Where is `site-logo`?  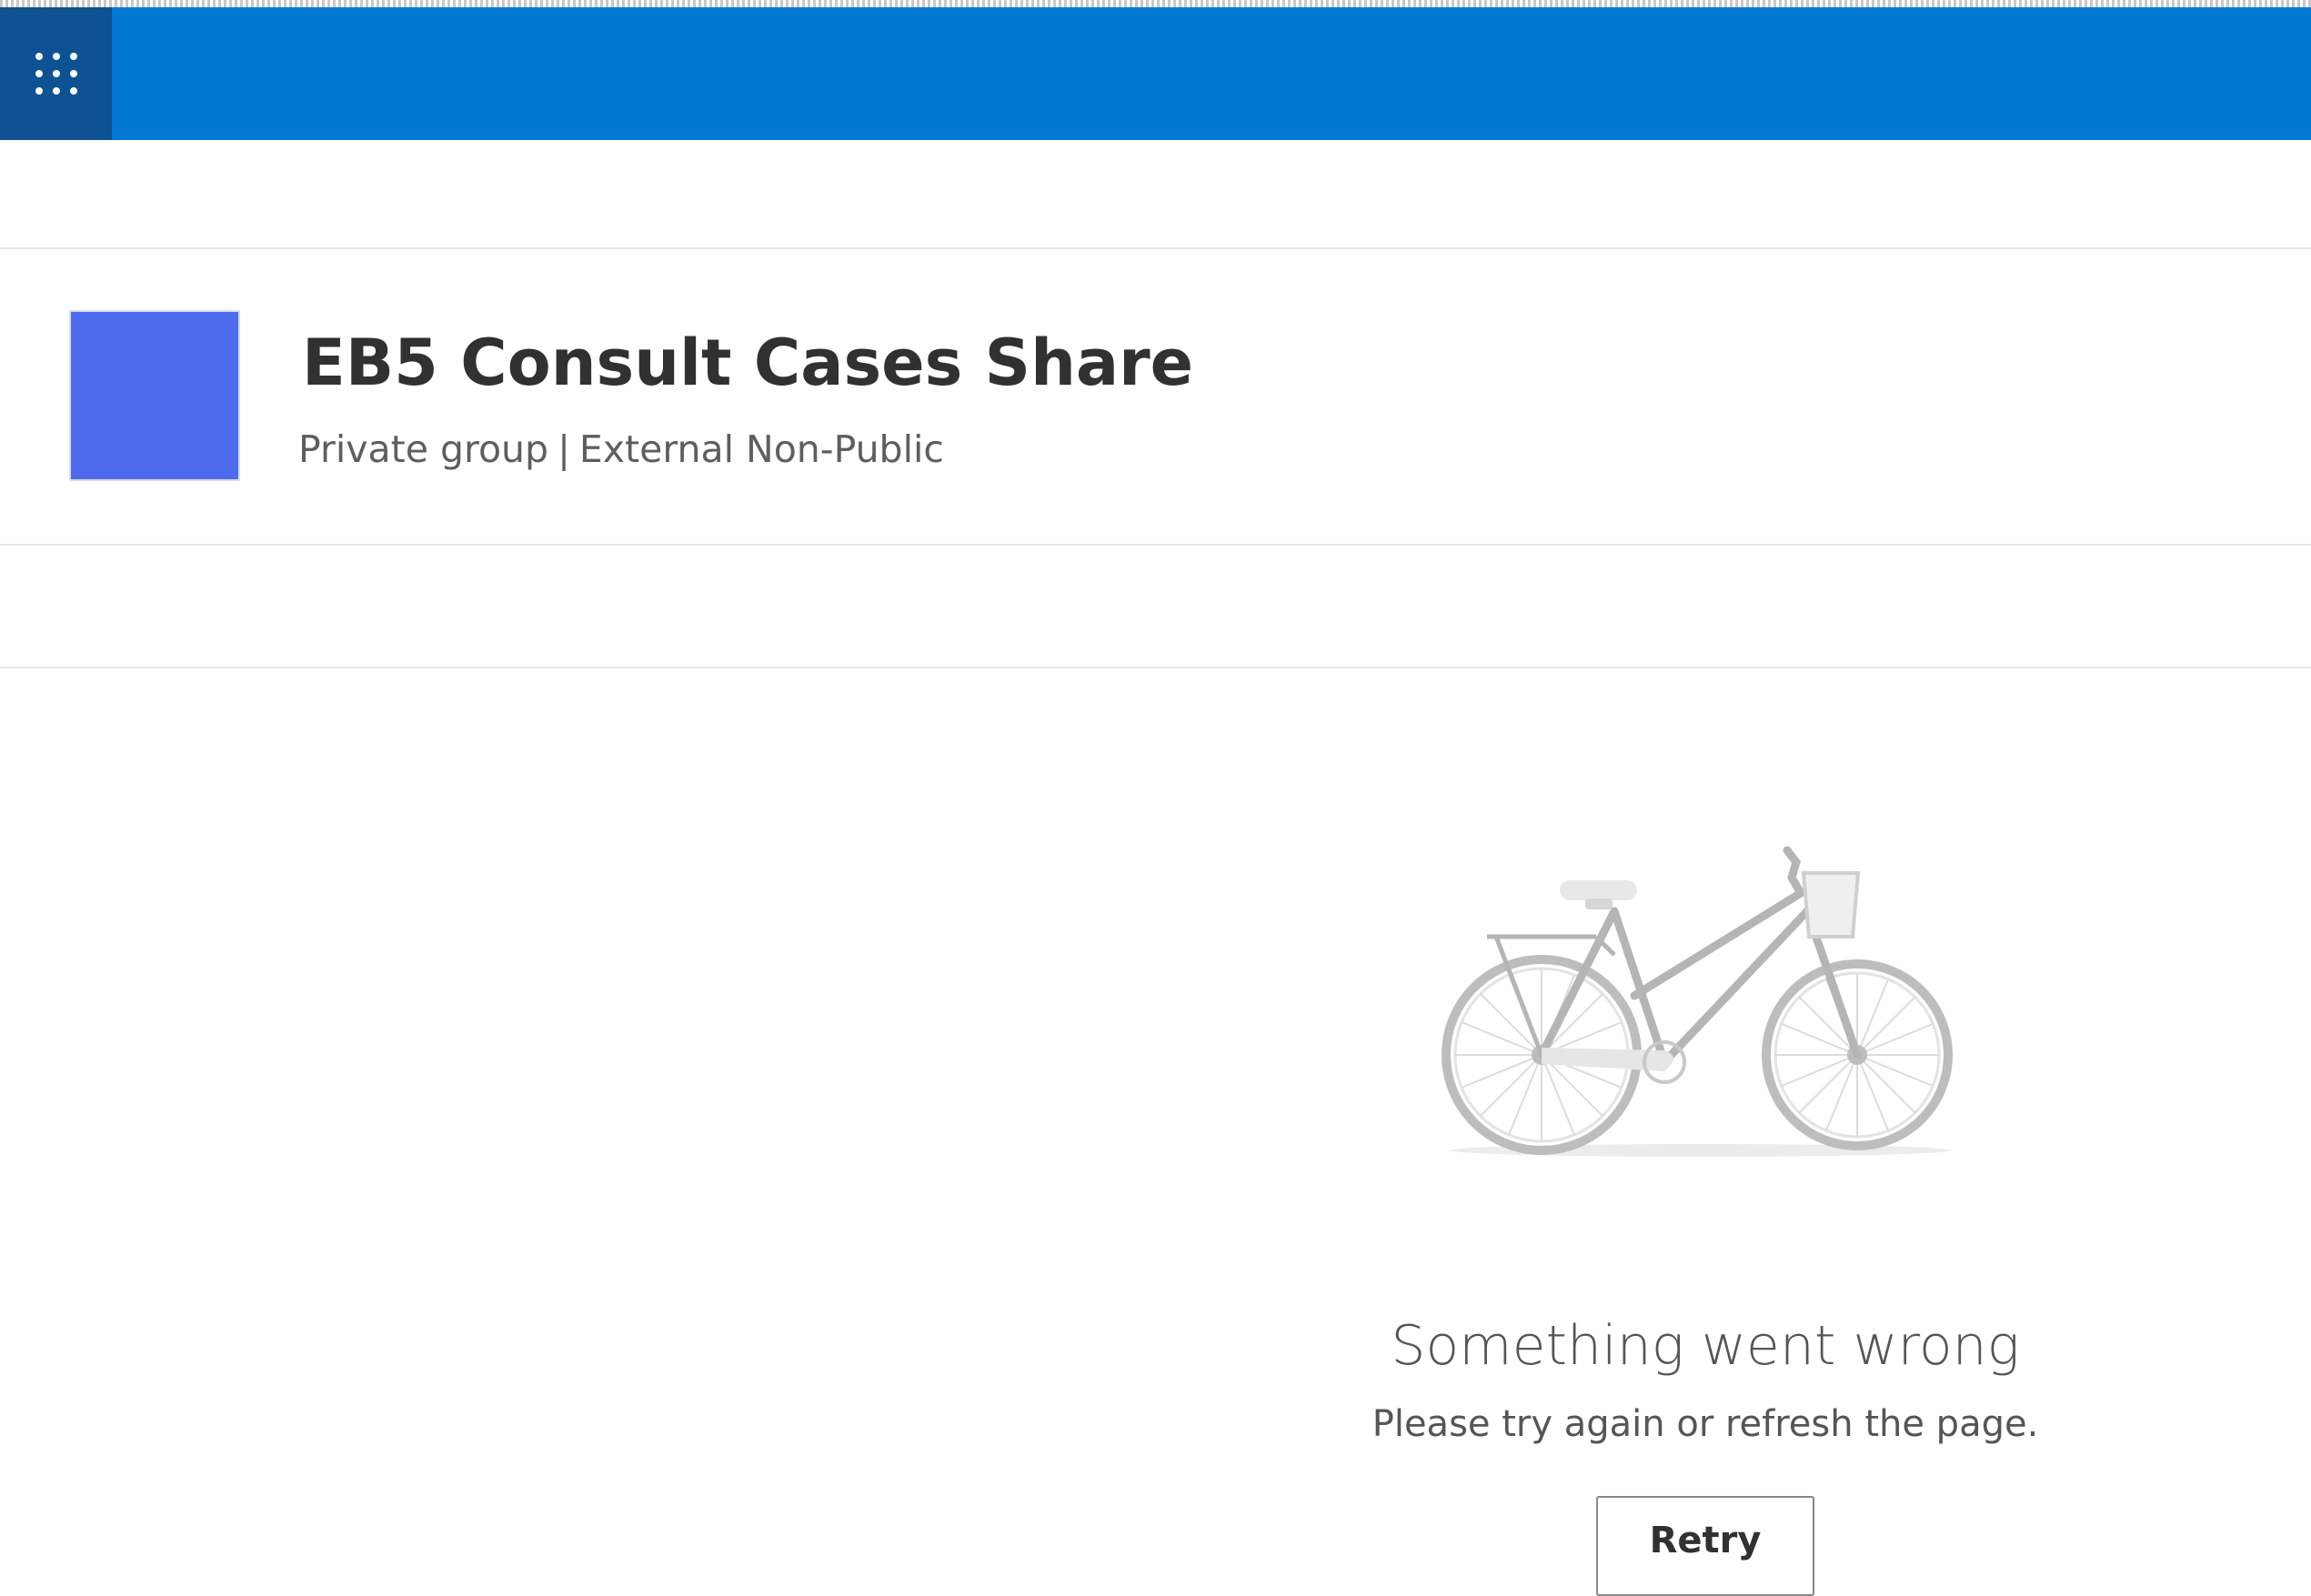 site-logo is located at coordinates (154, 395).